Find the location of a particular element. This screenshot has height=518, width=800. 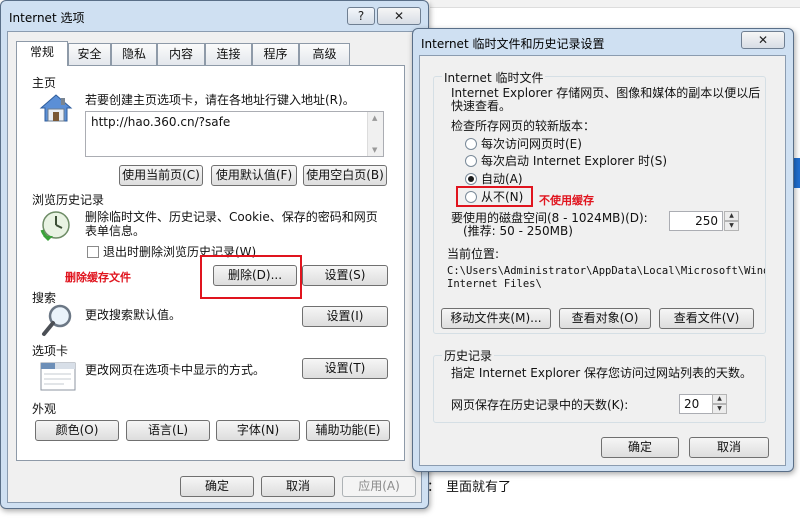

spin-up-icon: ▲ is located at coordinates (731, 216).